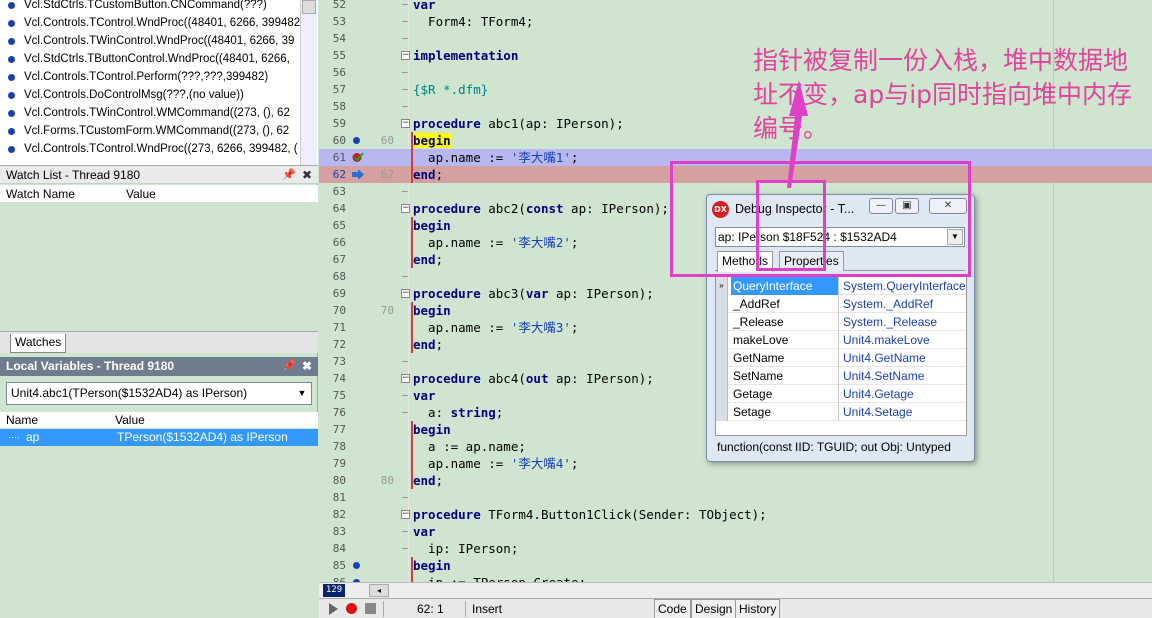 The height and width of the screenshot is (618, 1152). Describe the element at coordinates (785, 340) in the screenshot. I see `method-name: makeLove` at that location.